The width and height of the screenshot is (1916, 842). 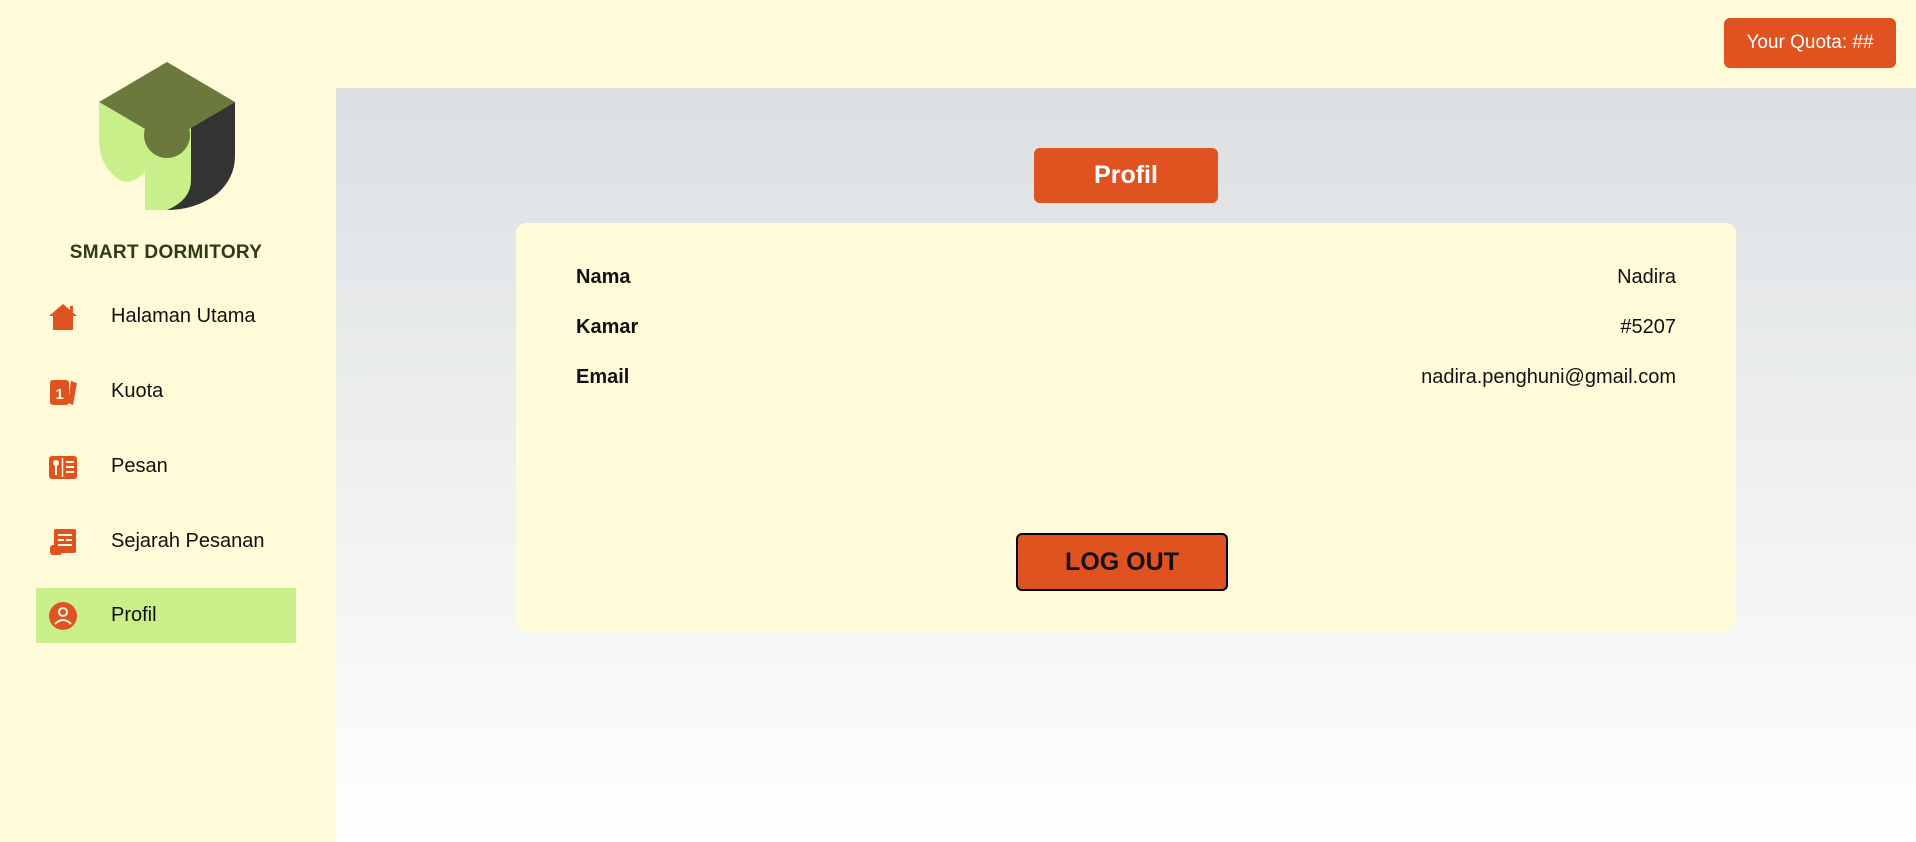 I want to click on profile-row-kamar: Kamar #5207, so click(x=1126, y=327).